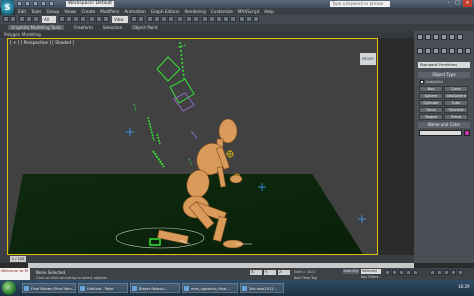 The width and height of the screenshot is (474, 296). What do you see at coordinates (62, 19) in the screenshot?
I see `select-object-icon` at bounding box center [62, 19].